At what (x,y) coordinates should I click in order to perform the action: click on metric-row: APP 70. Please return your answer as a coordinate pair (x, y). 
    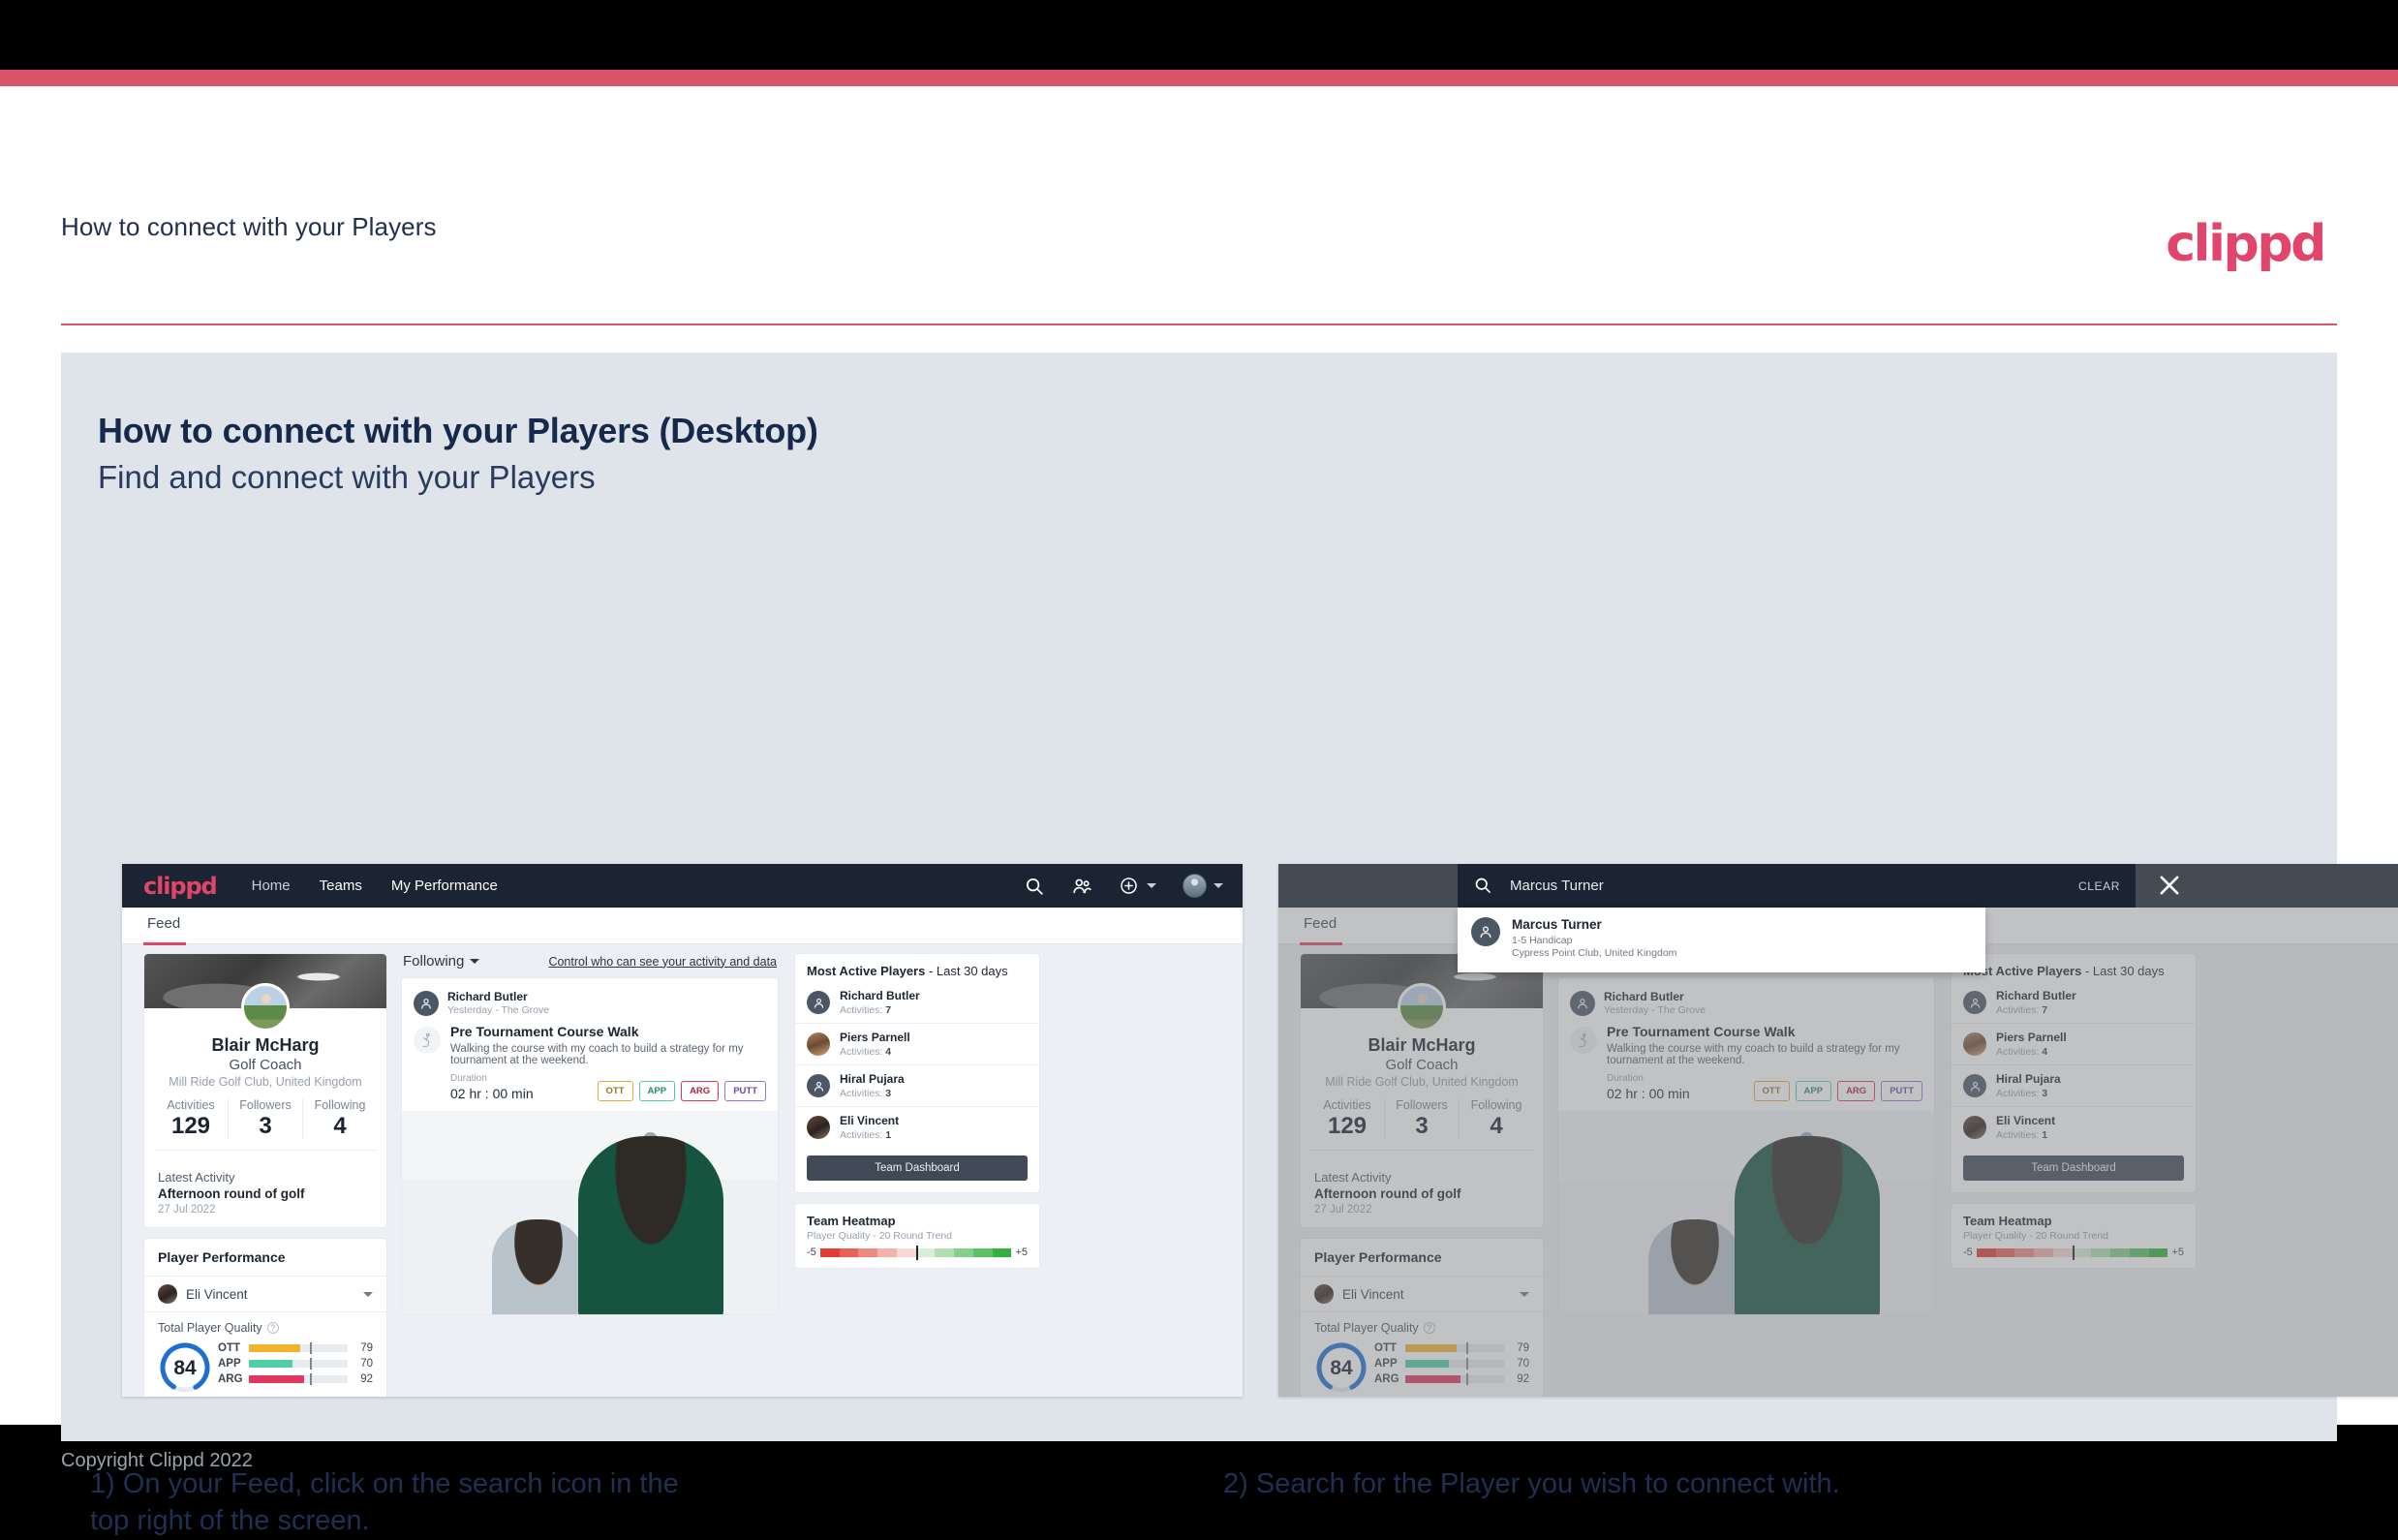
    Looking at the image, I should click on (295, 1363).